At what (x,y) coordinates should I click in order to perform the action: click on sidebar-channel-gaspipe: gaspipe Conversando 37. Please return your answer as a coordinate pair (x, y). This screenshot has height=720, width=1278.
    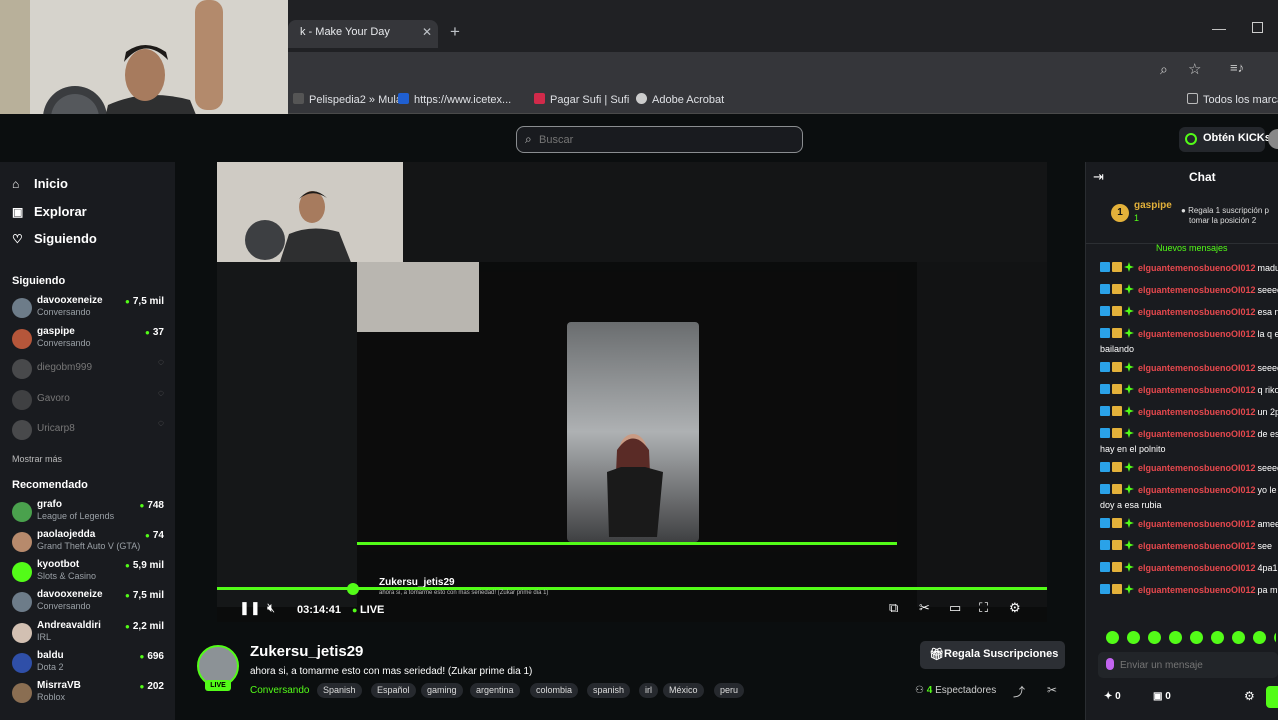
    Looking at the image, I should click on (90, 340).